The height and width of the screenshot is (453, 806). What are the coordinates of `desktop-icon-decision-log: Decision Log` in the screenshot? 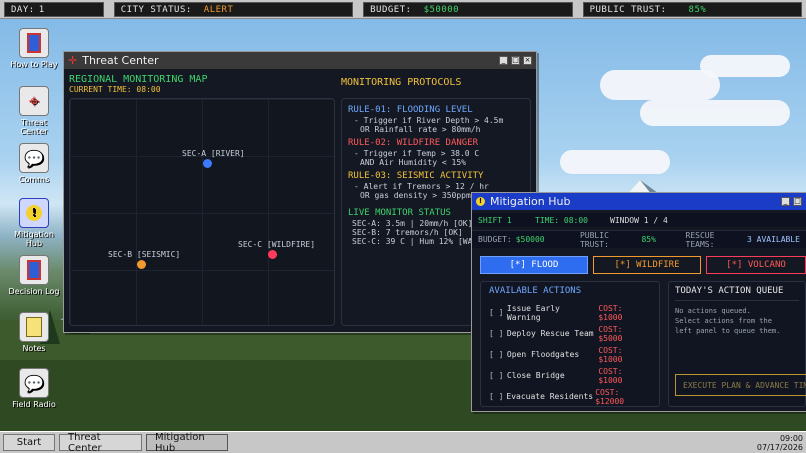 It's located at (34, 275).